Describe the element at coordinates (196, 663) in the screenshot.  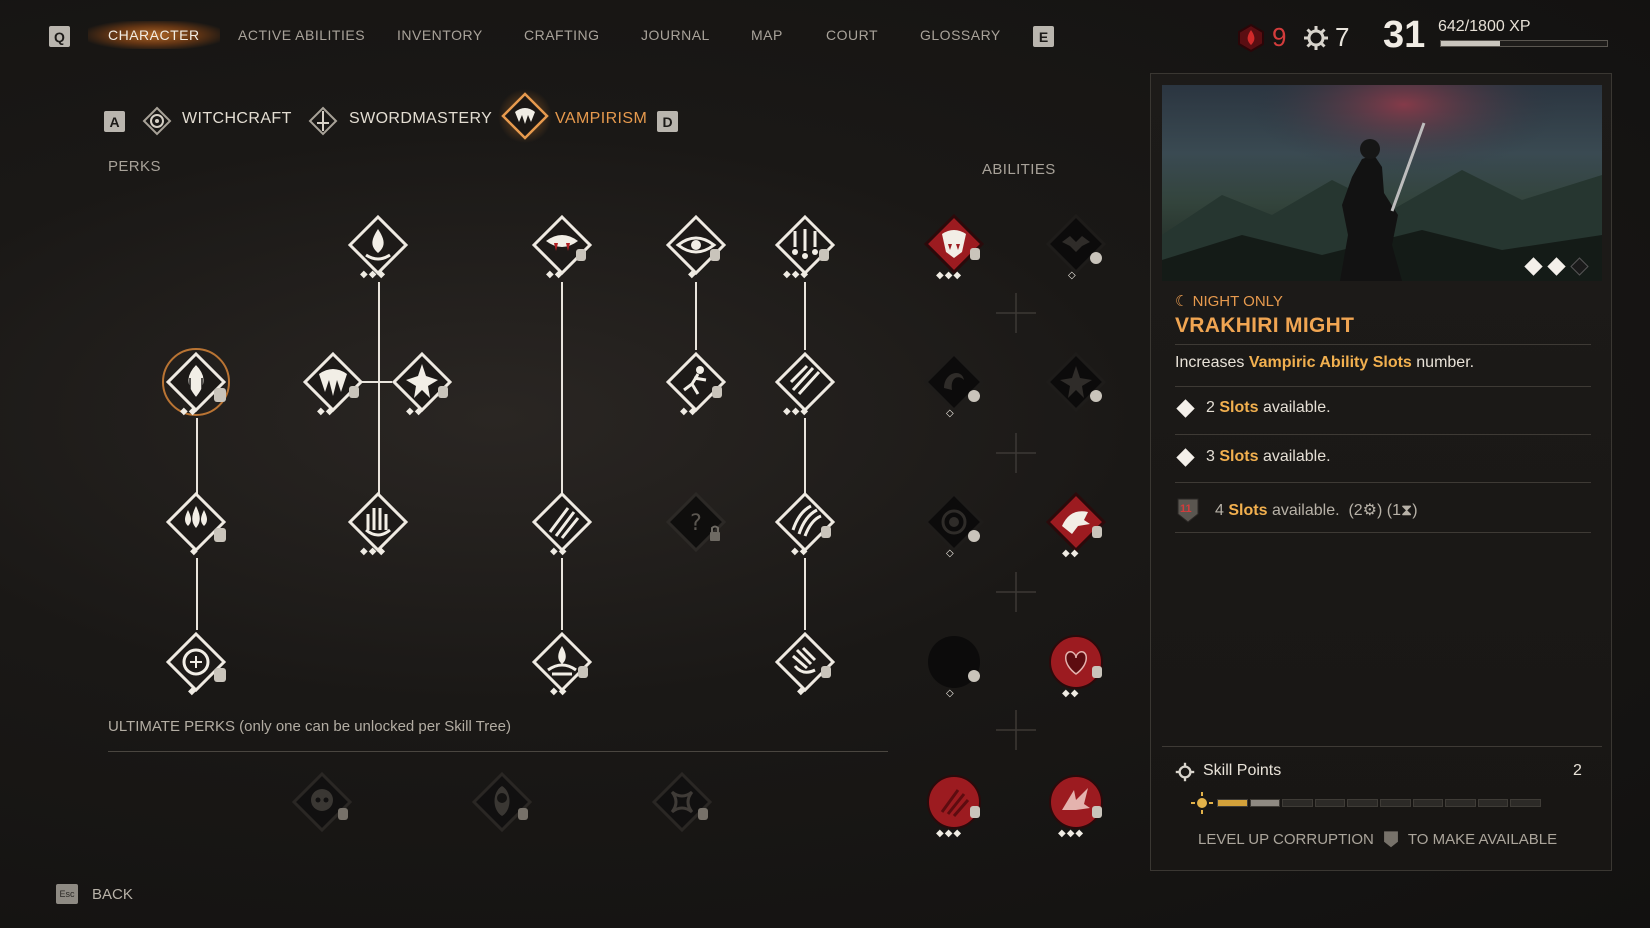
I see `perk-node-sigil: ◆` at that location.